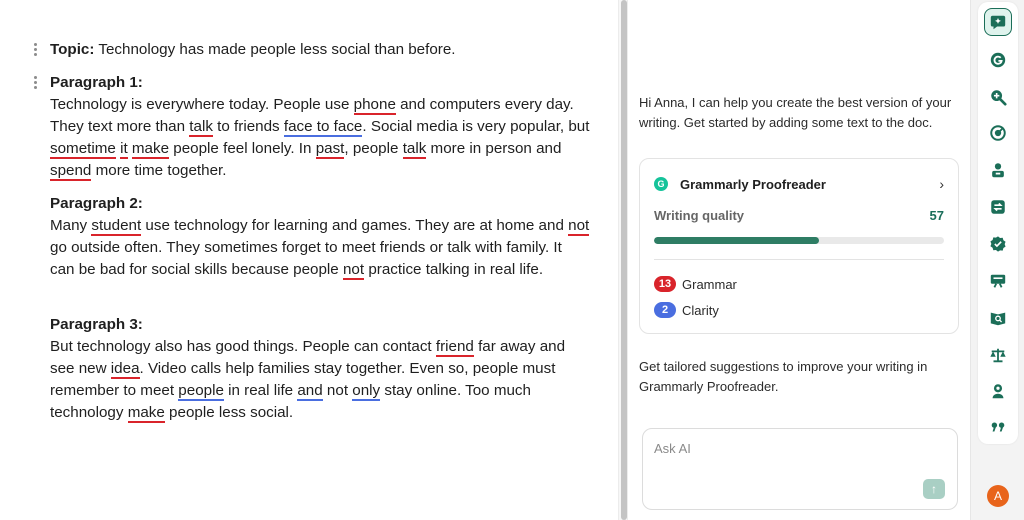  What do you see at coordinates (699, 215) in the screenshot?
I see `writing-quality-label: Writing quality` at bounding box center [699, 215].